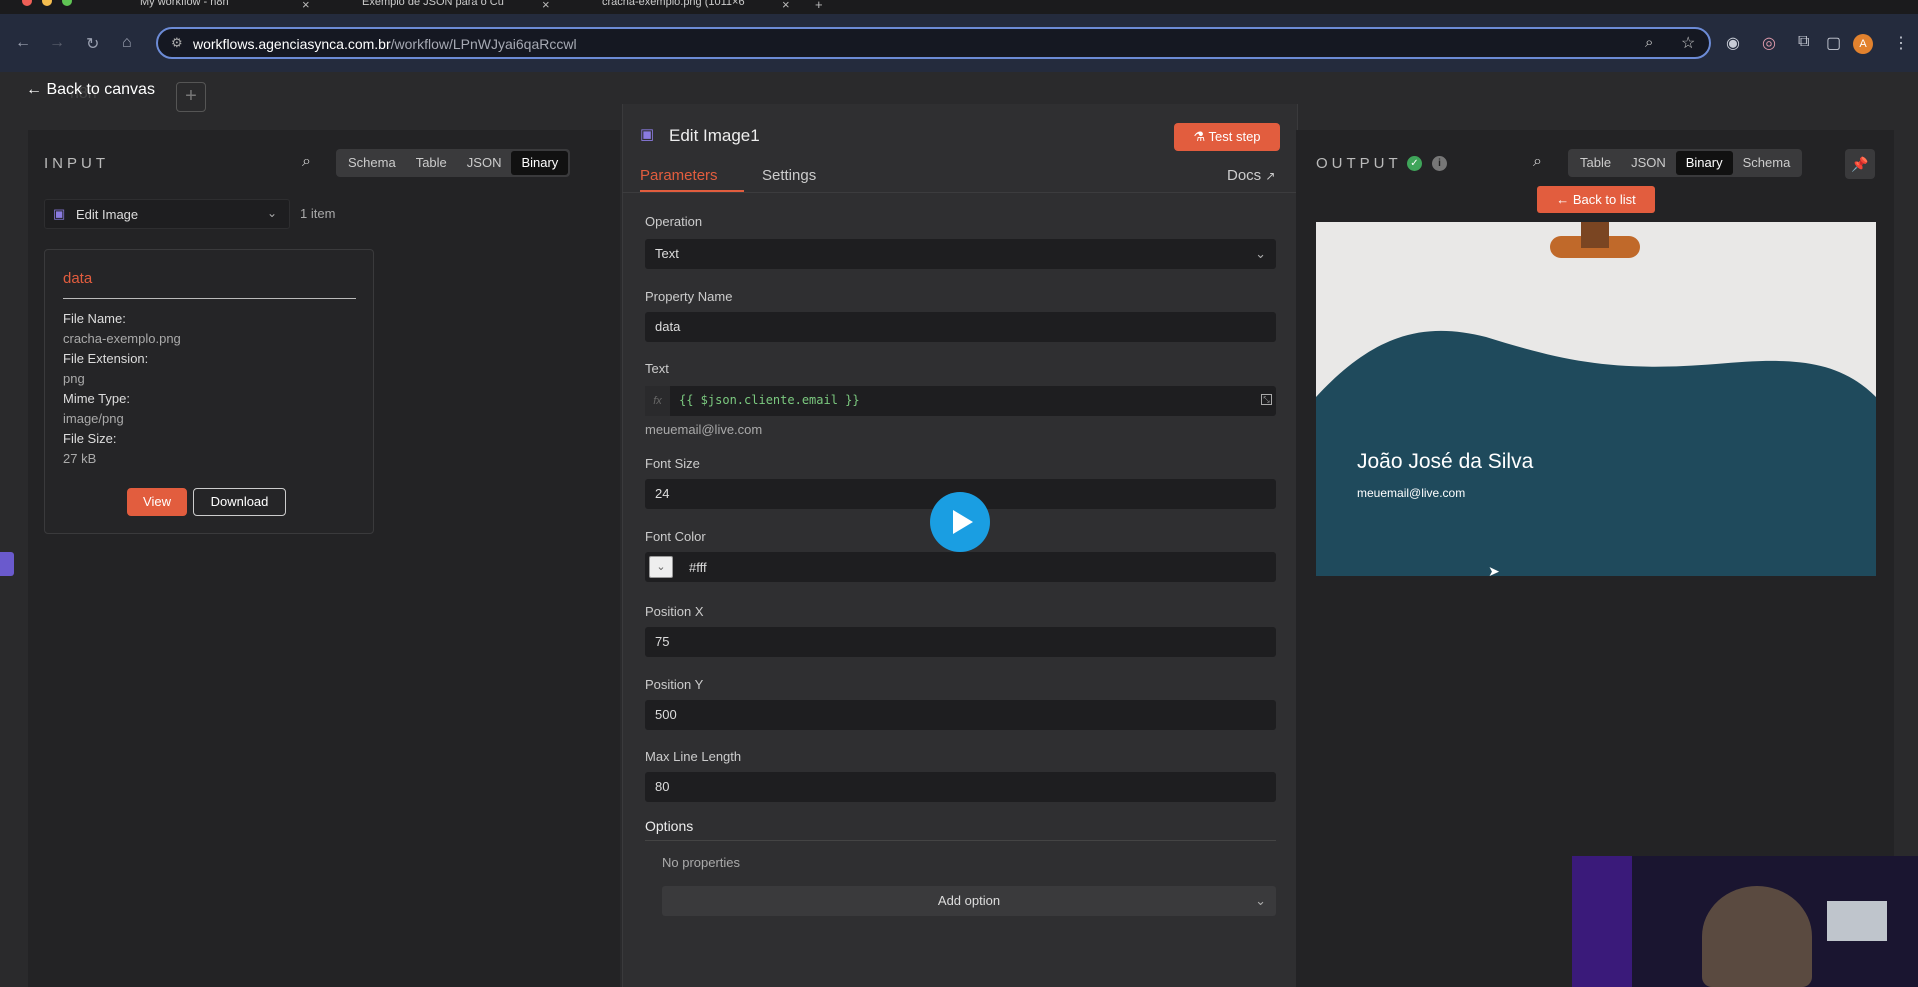  What do you see at coordinates (106, 358) in the screenshot?
I see `file-ext-label: File Extension:` at bounding box center [106, 358].